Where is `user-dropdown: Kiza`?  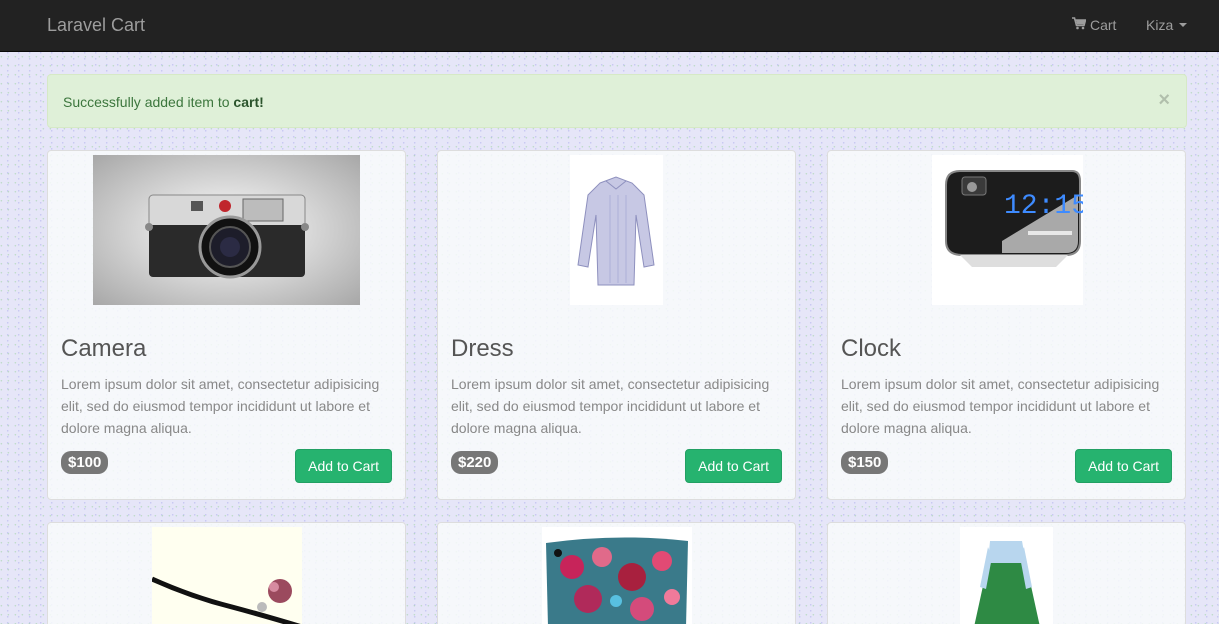
user-dropdown: Kiza is located at coordinates (1167, 25).